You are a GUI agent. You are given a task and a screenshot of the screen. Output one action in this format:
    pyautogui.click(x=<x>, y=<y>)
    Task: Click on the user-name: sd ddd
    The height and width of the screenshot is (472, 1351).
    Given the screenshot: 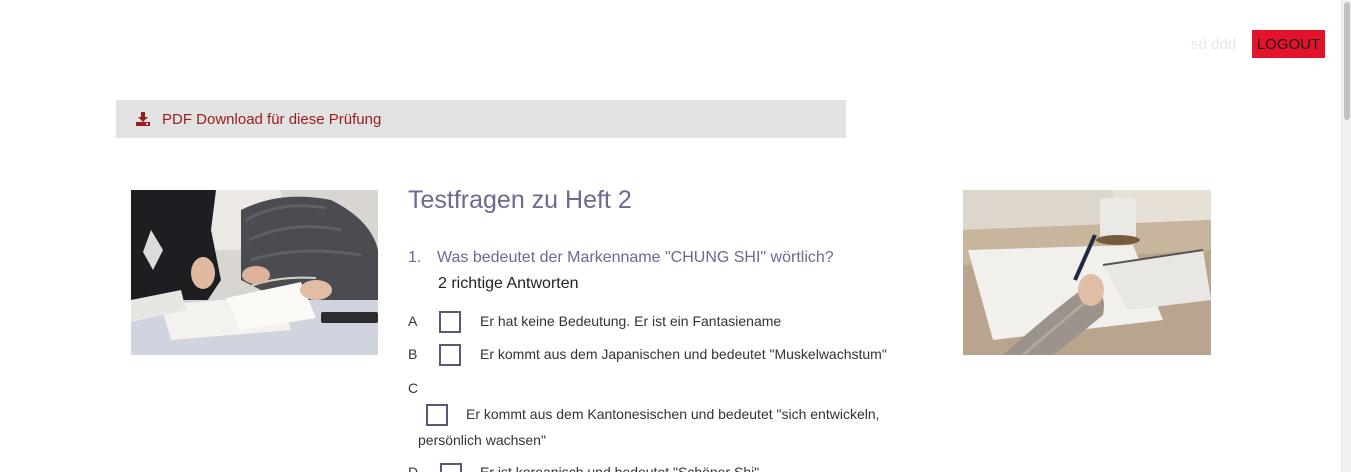 What is the action you would take?
    pyautogui.click(x=1214, y=44)
    